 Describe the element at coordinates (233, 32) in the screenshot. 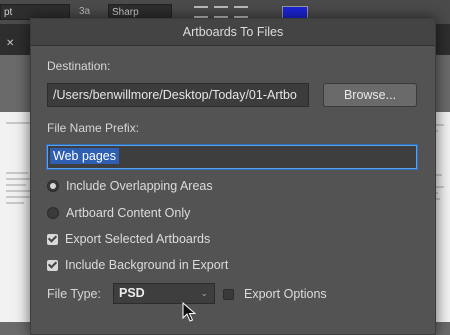

I see `dialog-title: Artboards To Files` at that location.